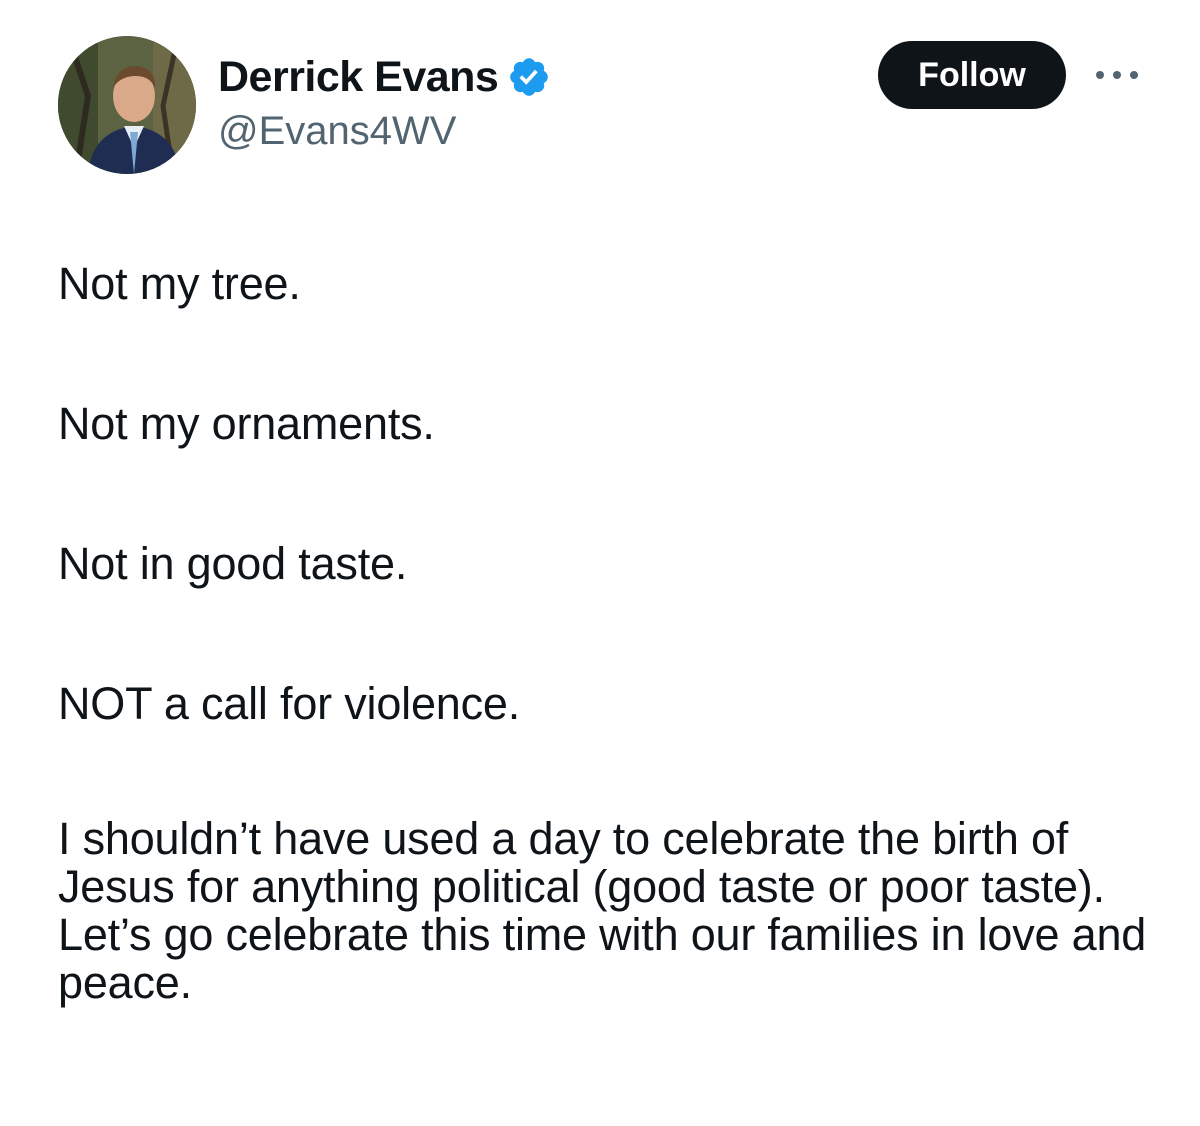 This screenshot has height=1126, width=1200. I want to click on author-handle: @Evans4WV, so click(337, 131).